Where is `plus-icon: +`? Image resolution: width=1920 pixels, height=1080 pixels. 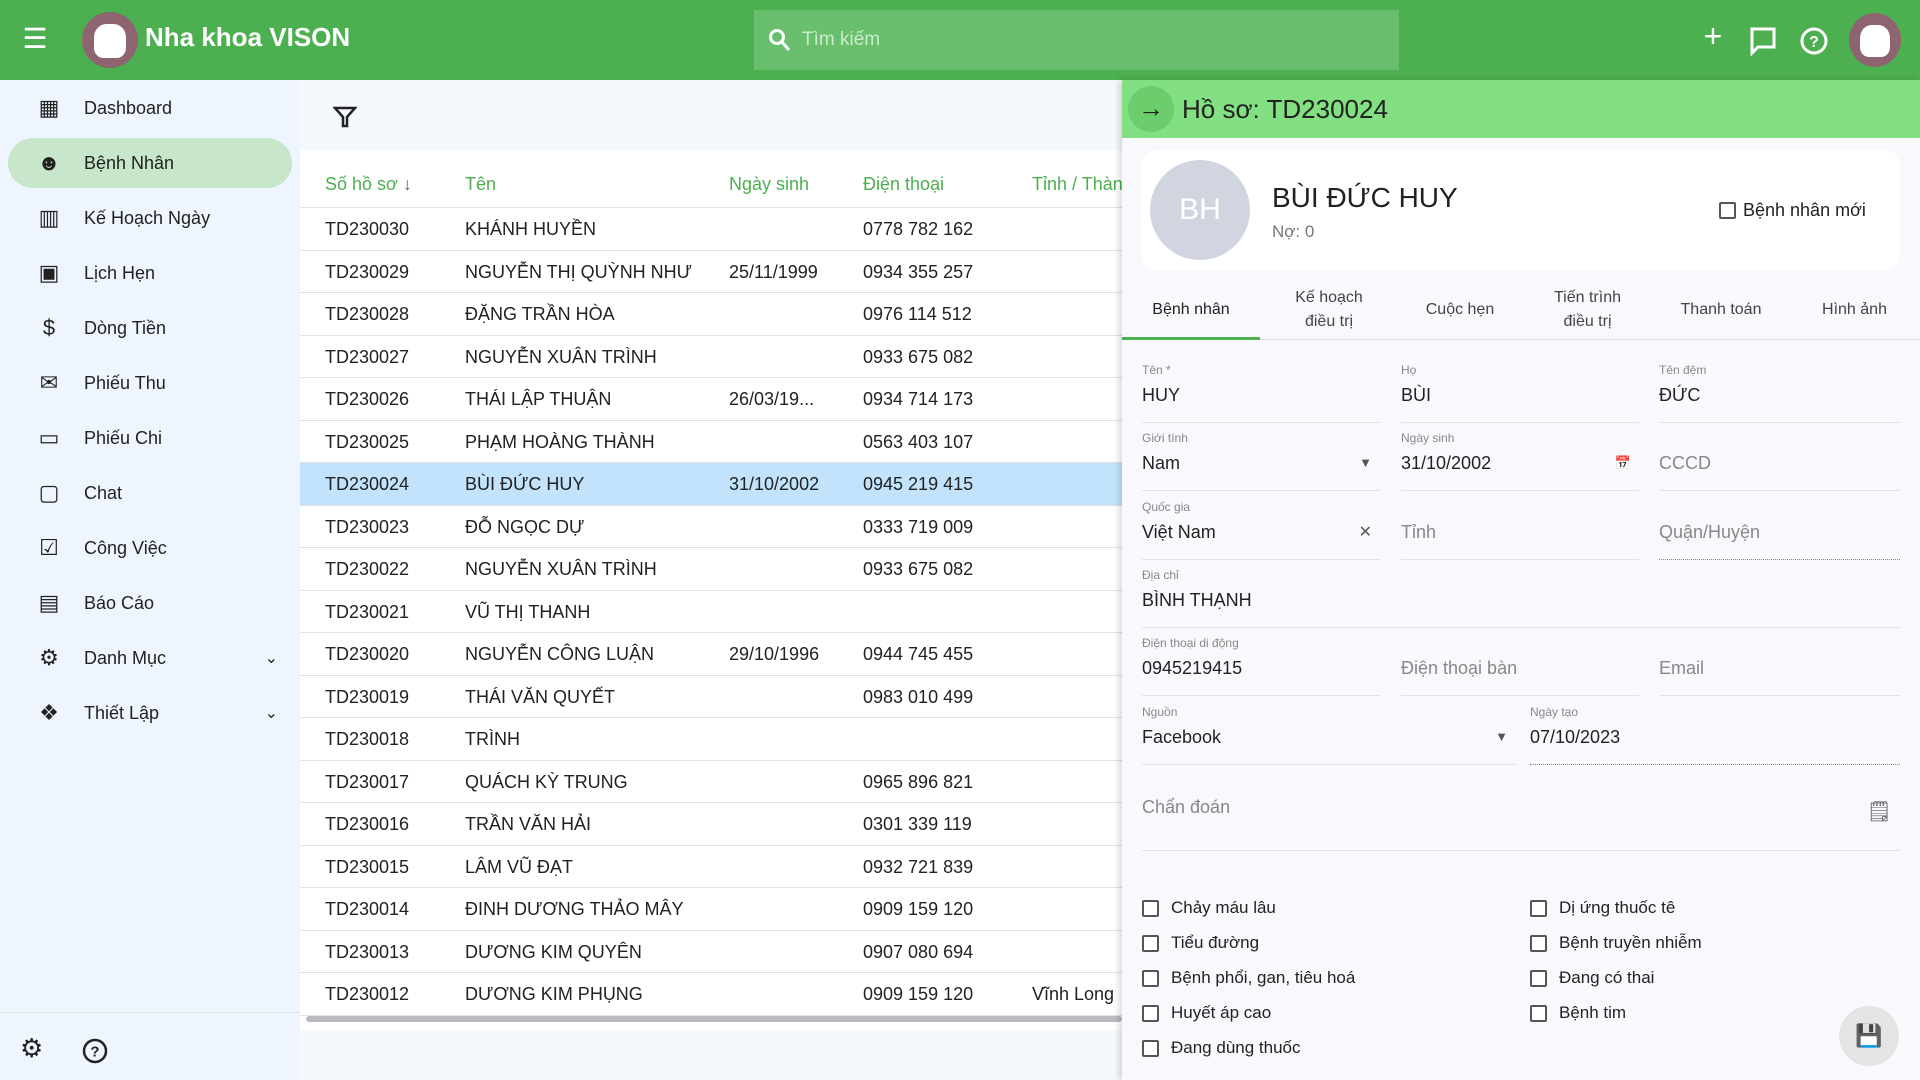 plus-icon: + is located at coordinates (1713, 36).